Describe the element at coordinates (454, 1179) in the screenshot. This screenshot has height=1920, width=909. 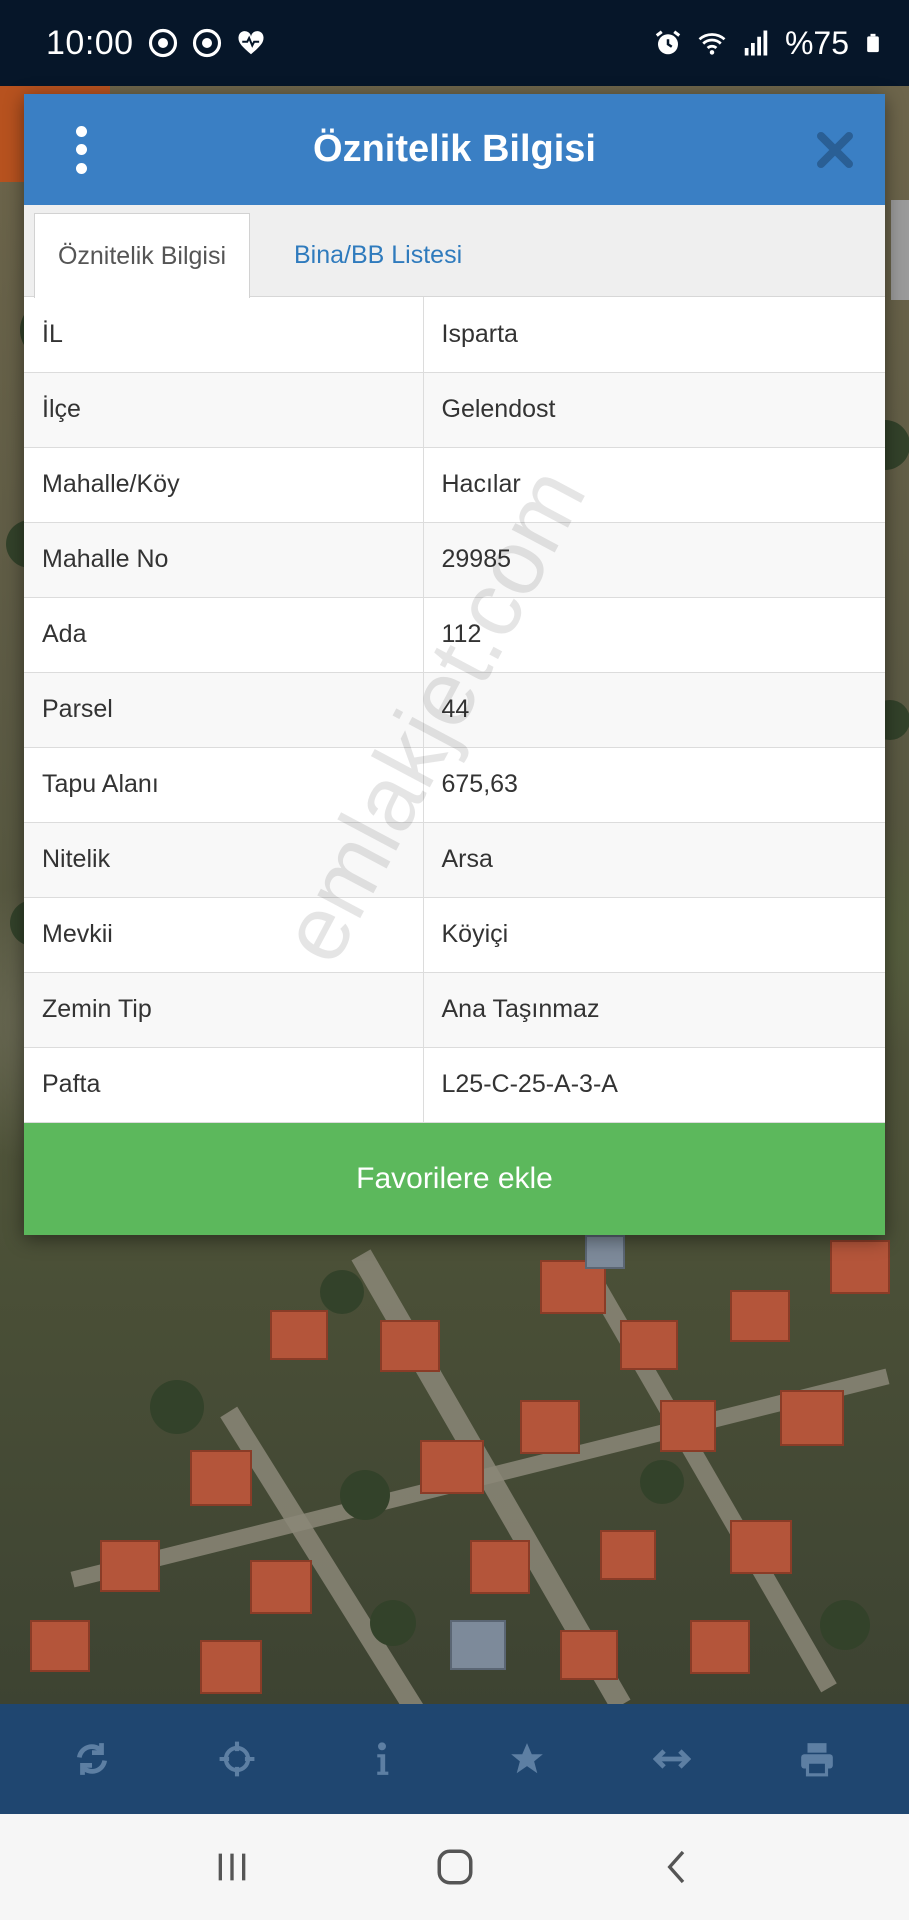
I see `add-to-favorites-button: Favorilere ekle` at that location.